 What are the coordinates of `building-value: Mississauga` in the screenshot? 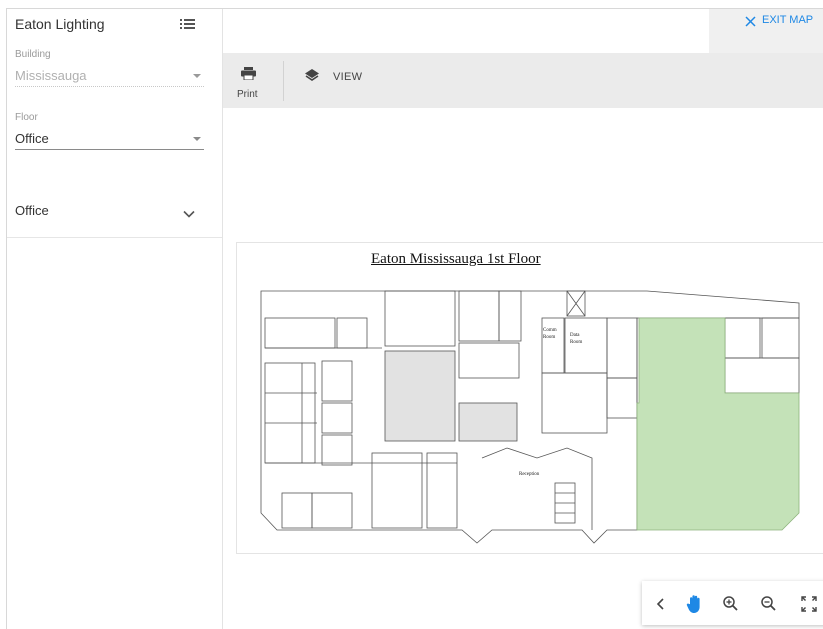 It's located at (51, 75).